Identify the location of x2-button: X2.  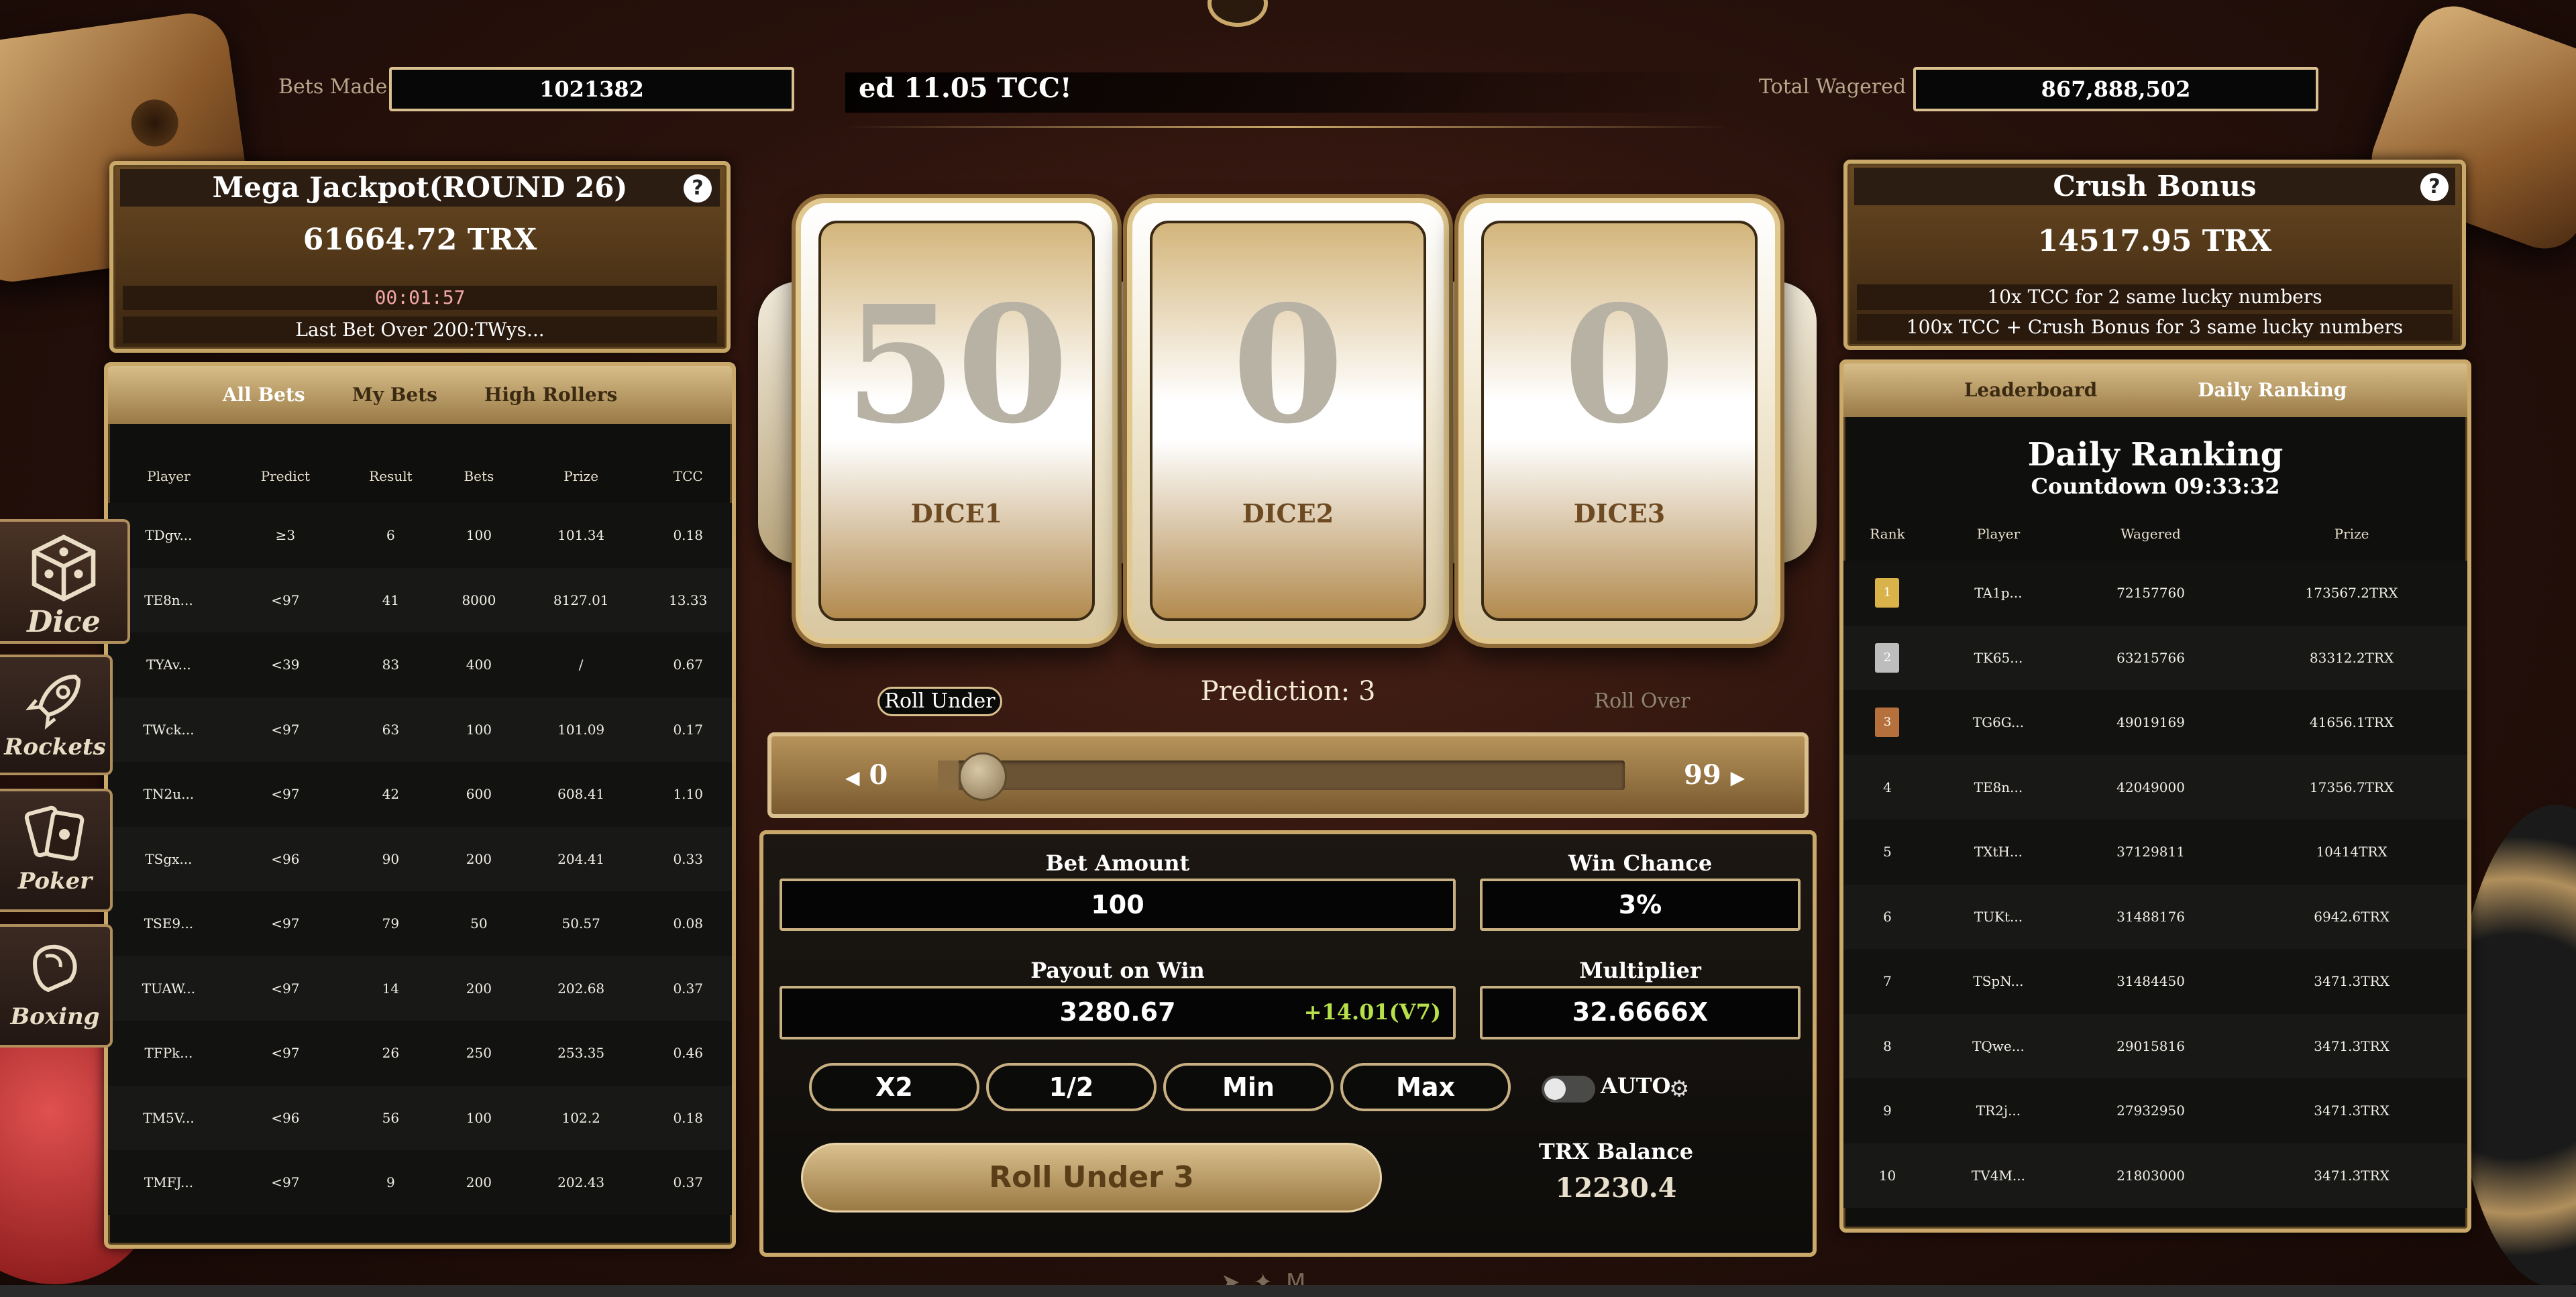
(894, 1087).